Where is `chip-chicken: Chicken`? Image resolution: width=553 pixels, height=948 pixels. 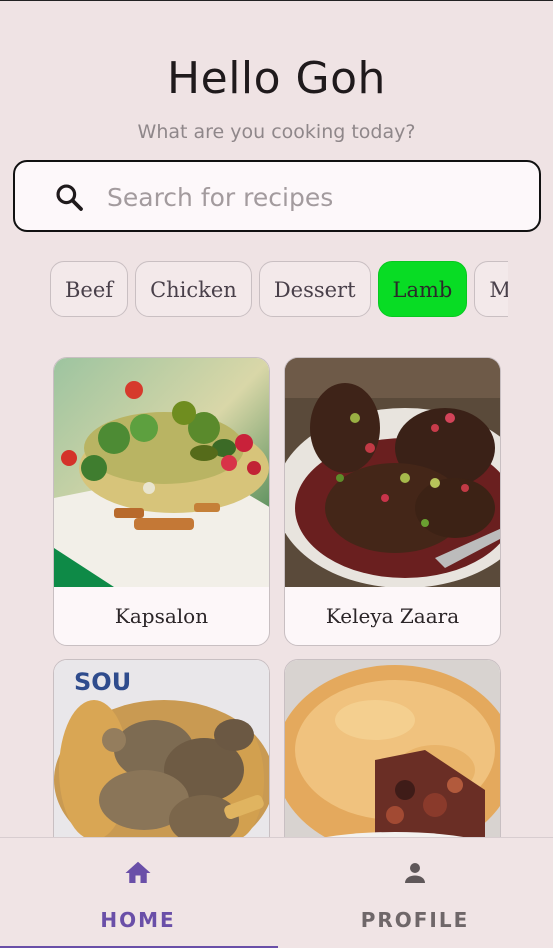 chip-chicken: Chicken is located at coordinates (193, 289).